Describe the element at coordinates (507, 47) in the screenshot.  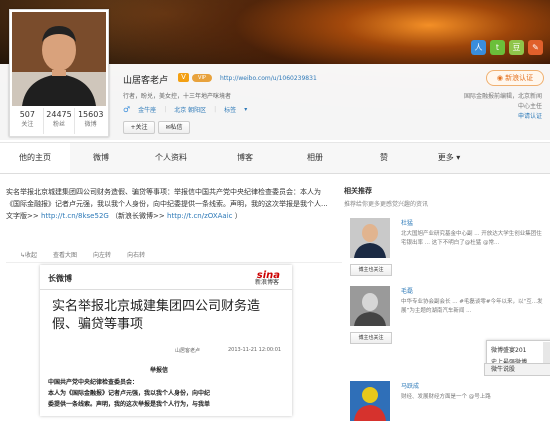
I see `social-icons: 人 t 豆 ✎` at that location.